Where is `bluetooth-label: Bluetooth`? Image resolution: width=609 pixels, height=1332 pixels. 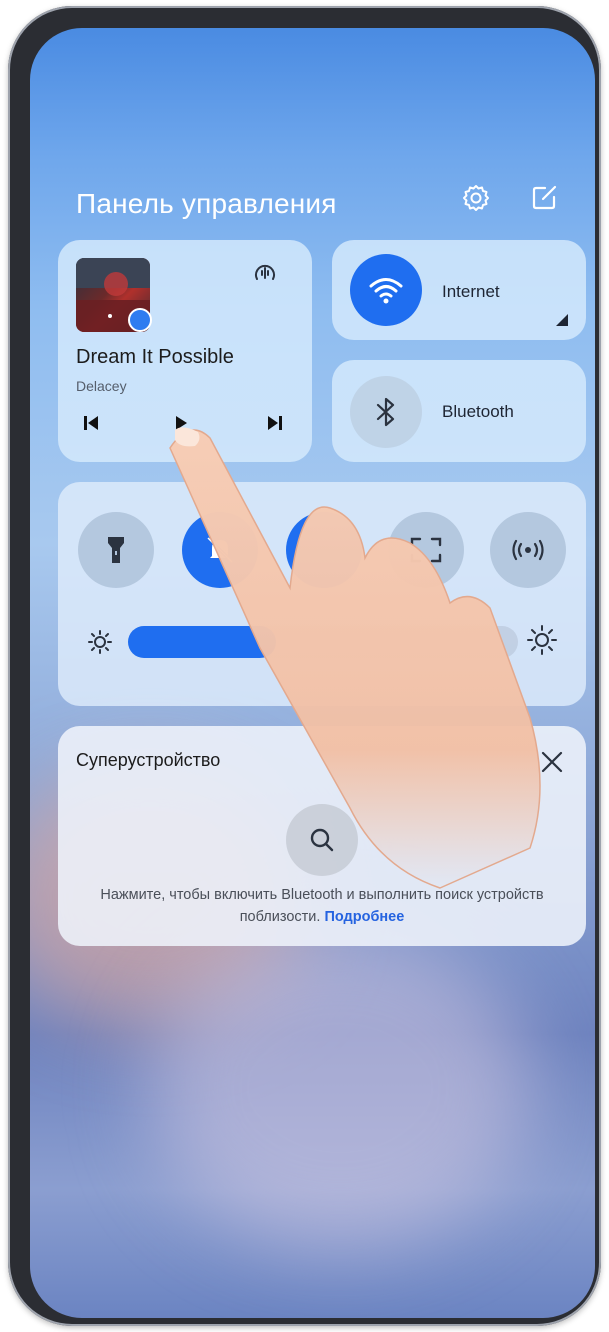 bluetooth-label: Bluetooth is located at coordinates (478, 411).